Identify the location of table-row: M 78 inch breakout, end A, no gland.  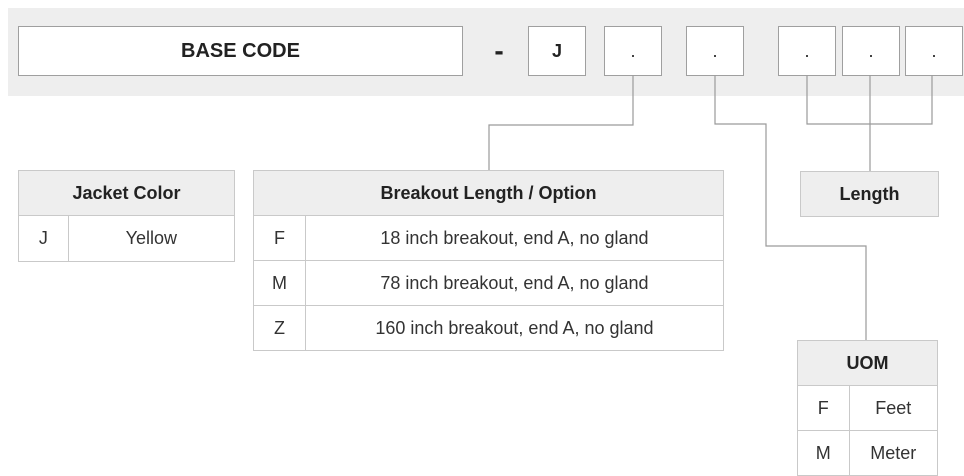
(489, 283).